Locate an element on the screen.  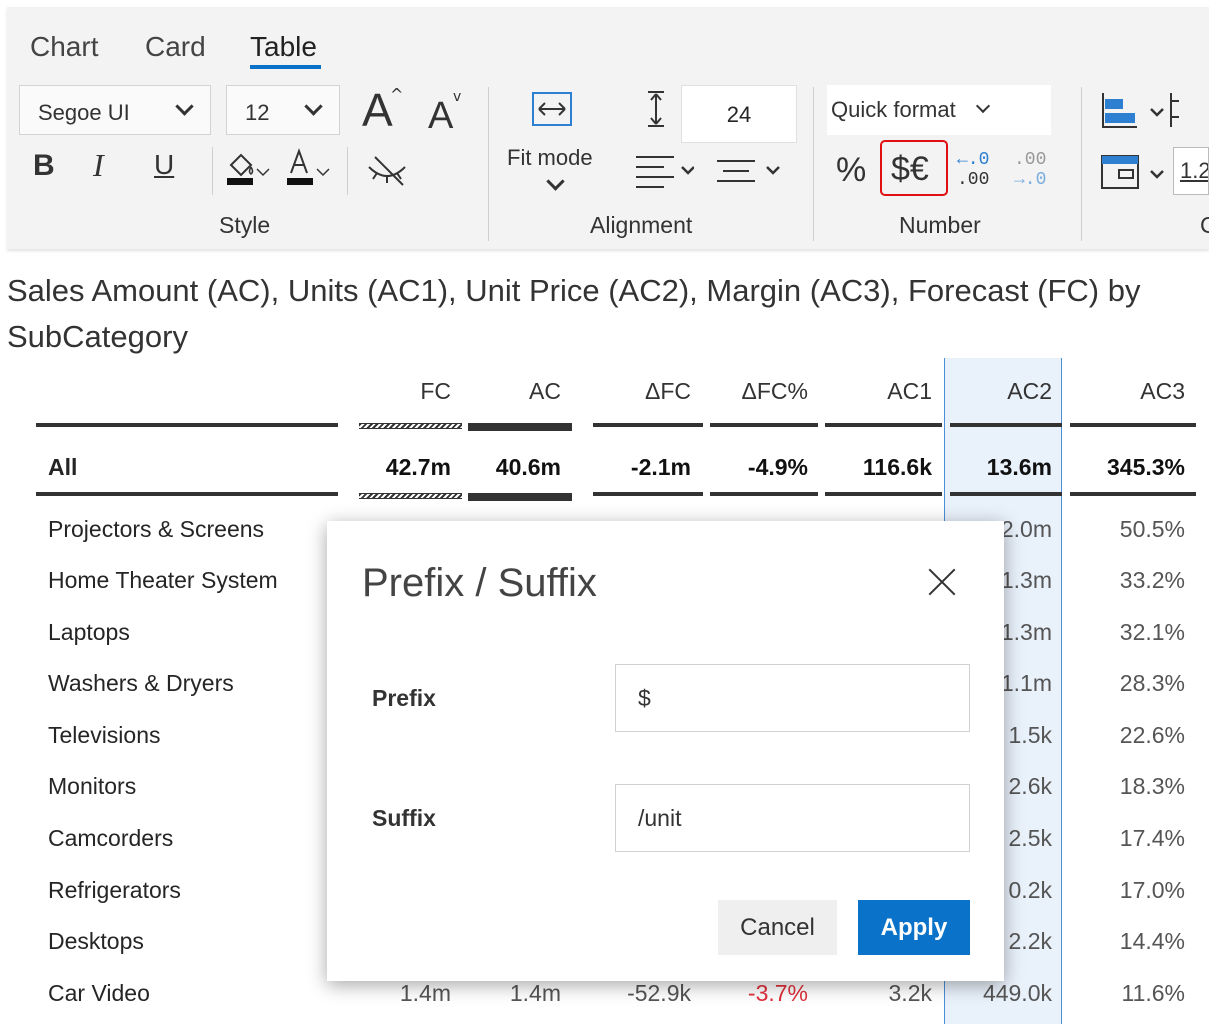
bar-layout-icon is located at coordinates (1140, 110).